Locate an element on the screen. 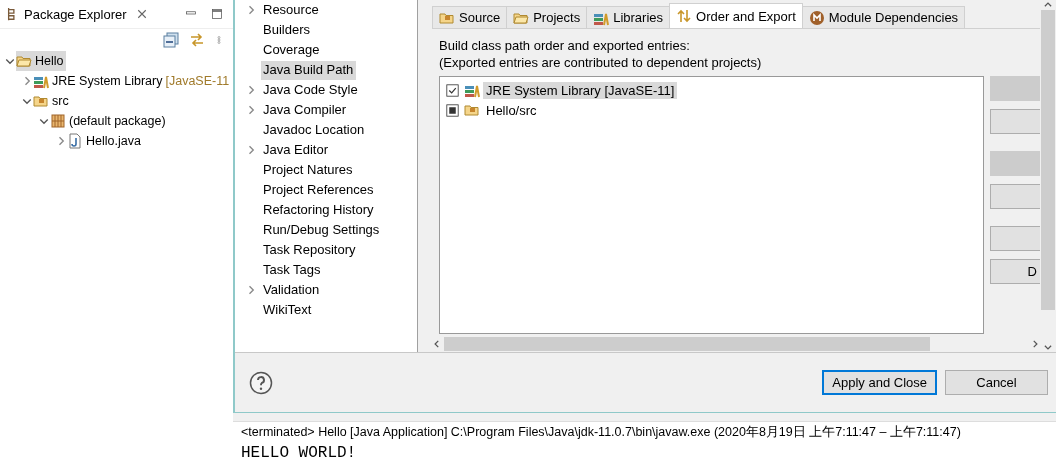 The width and height of the screenshot is (1056, 469). cancel-button: Cancel is located at coordinates (996, 382).